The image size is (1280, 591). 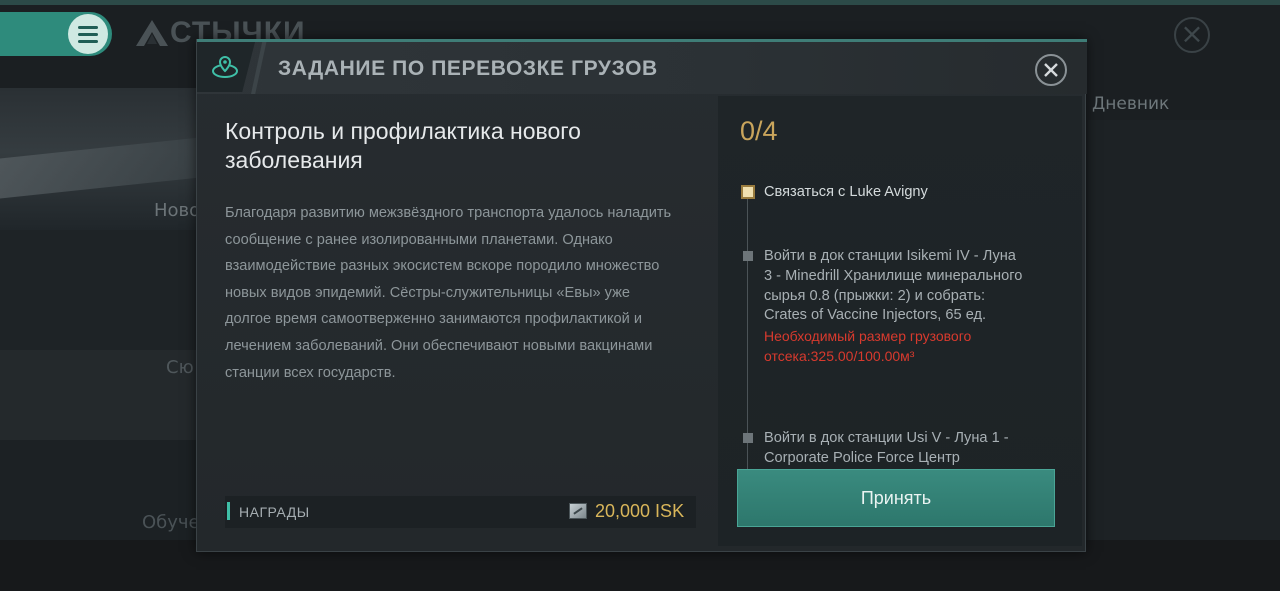 What do you see at coordinates (468, 68) in the screenshot?
I see `dialog-title: ЗАДАНИЕ ПО ПЕРЕВОЗКЕ ГРУЗОВ` at bounding box center [468, 68].